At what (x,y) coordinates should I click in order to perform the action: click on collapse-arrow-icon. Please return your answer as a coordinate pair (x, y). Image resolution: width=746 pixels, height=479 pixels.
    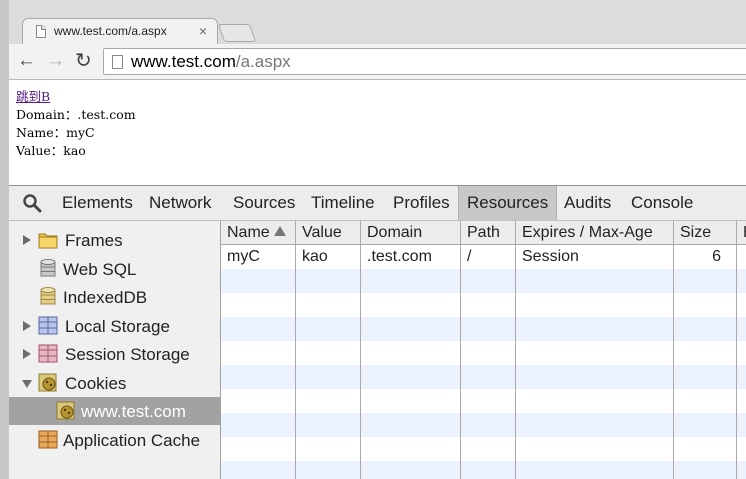
    Looking at the image, I should click on (27, 384).